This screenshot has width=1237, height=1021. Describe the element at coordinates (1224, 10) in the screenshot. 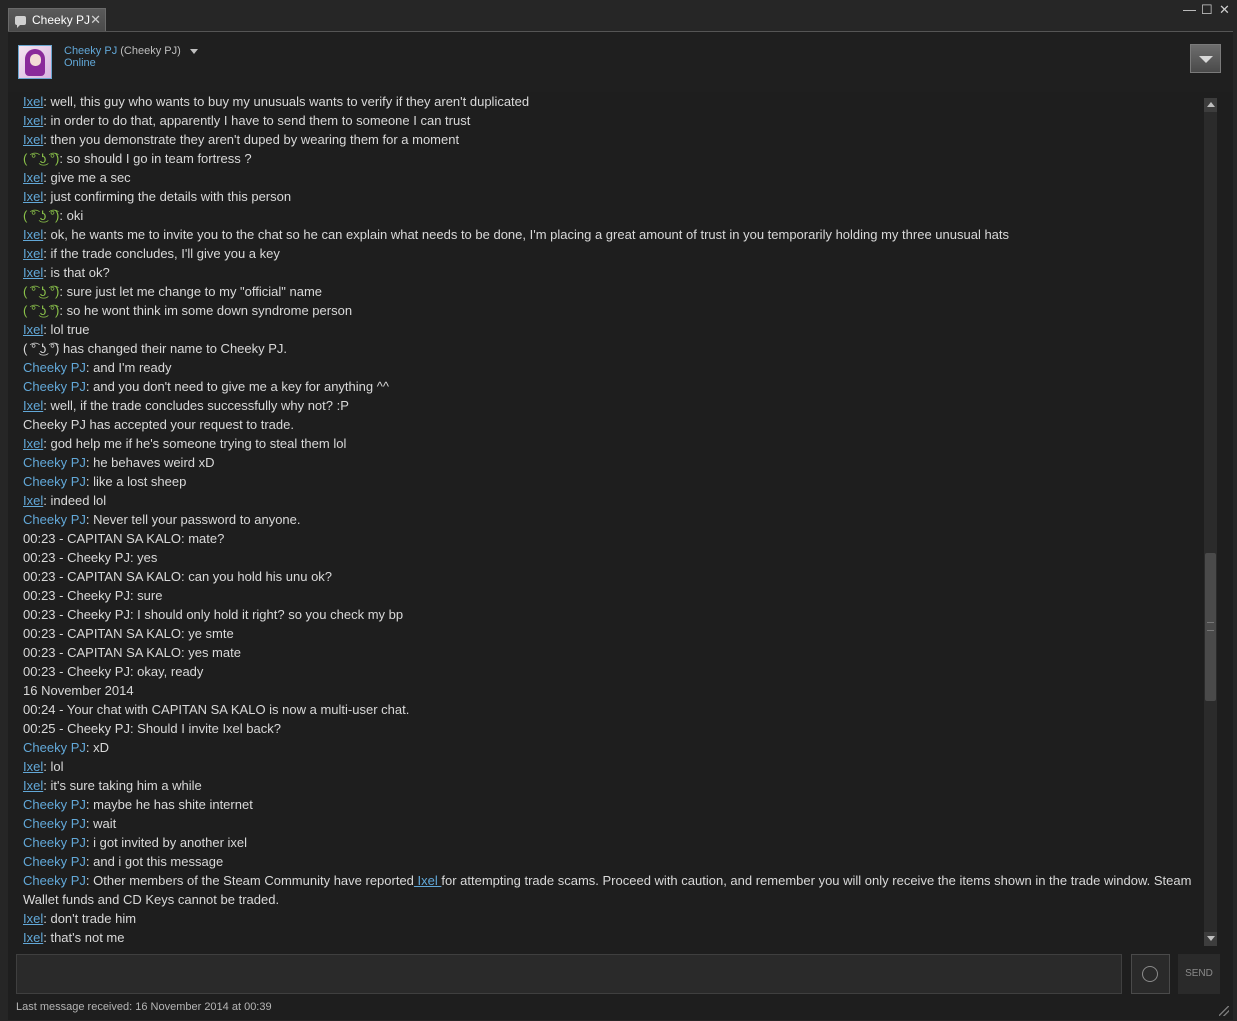

I see `window-close-icon: ✕` at that location.